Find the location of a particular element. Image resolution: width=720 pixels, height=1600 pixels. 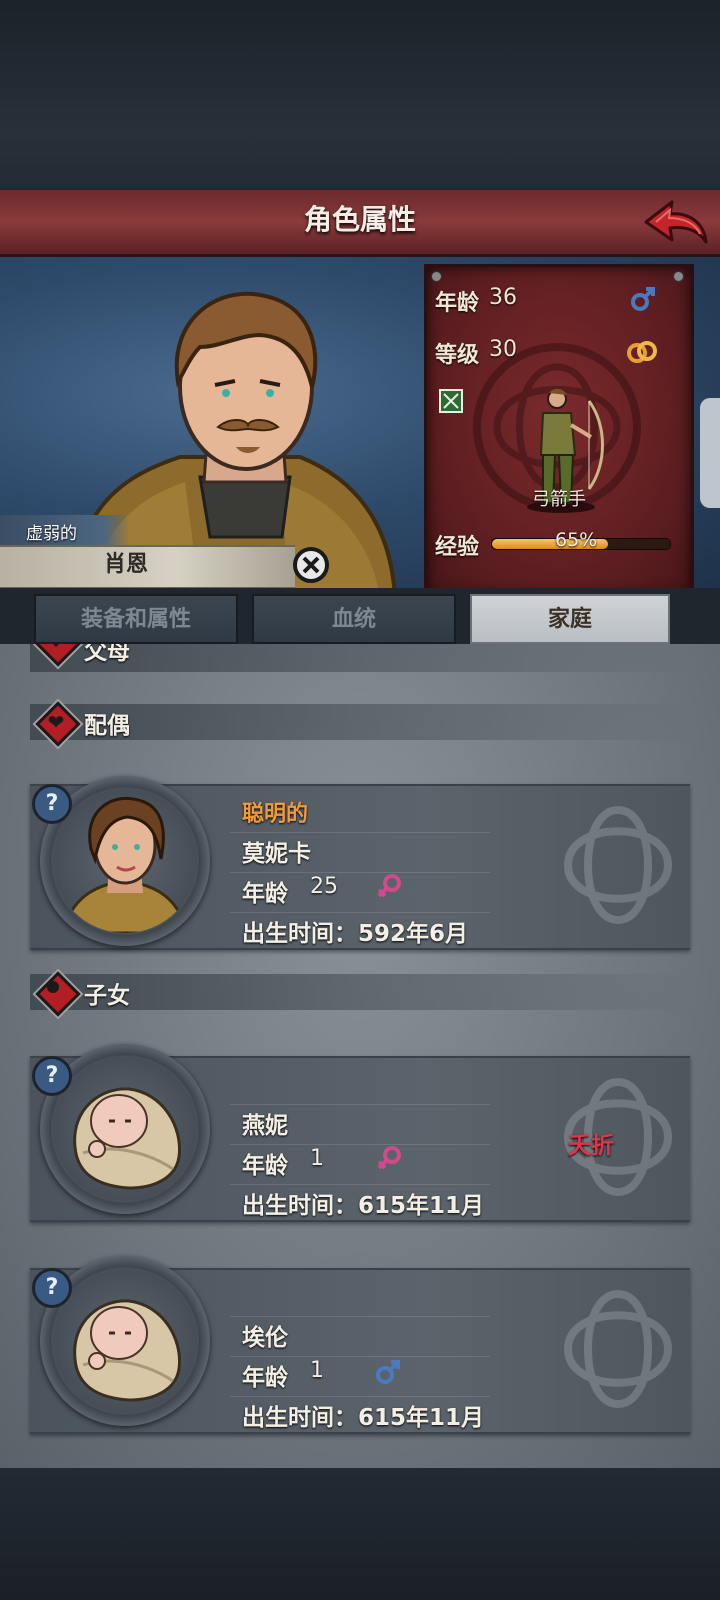

spouse-birth-label: 出生时间： is located at coordinates (299, 934).